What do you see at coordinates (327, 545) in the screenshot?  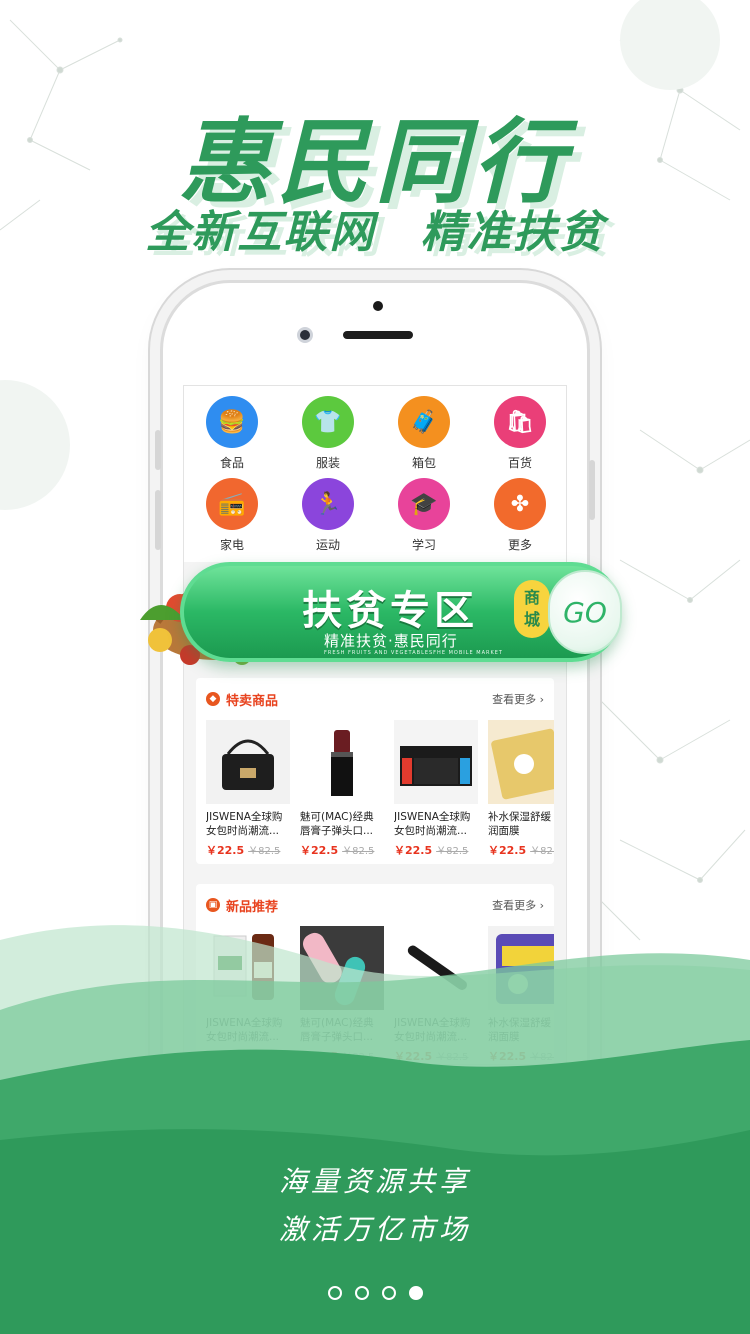 I see `category-label: 运动` at bounding box center [327, 545].